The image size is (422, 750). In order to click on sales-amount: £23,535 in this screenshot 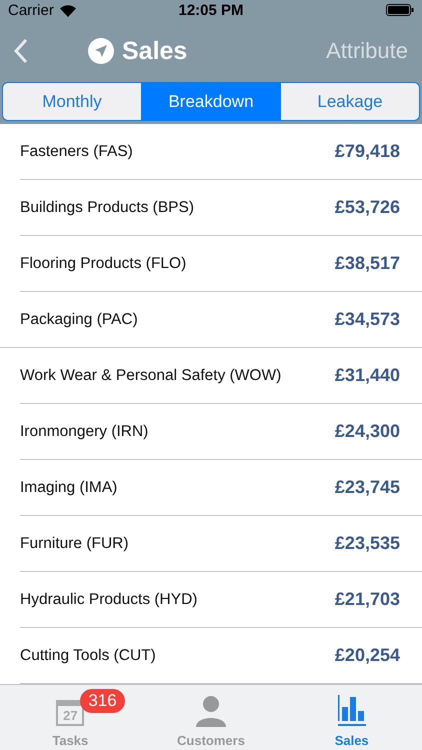, I will do `click(367, 543)`.